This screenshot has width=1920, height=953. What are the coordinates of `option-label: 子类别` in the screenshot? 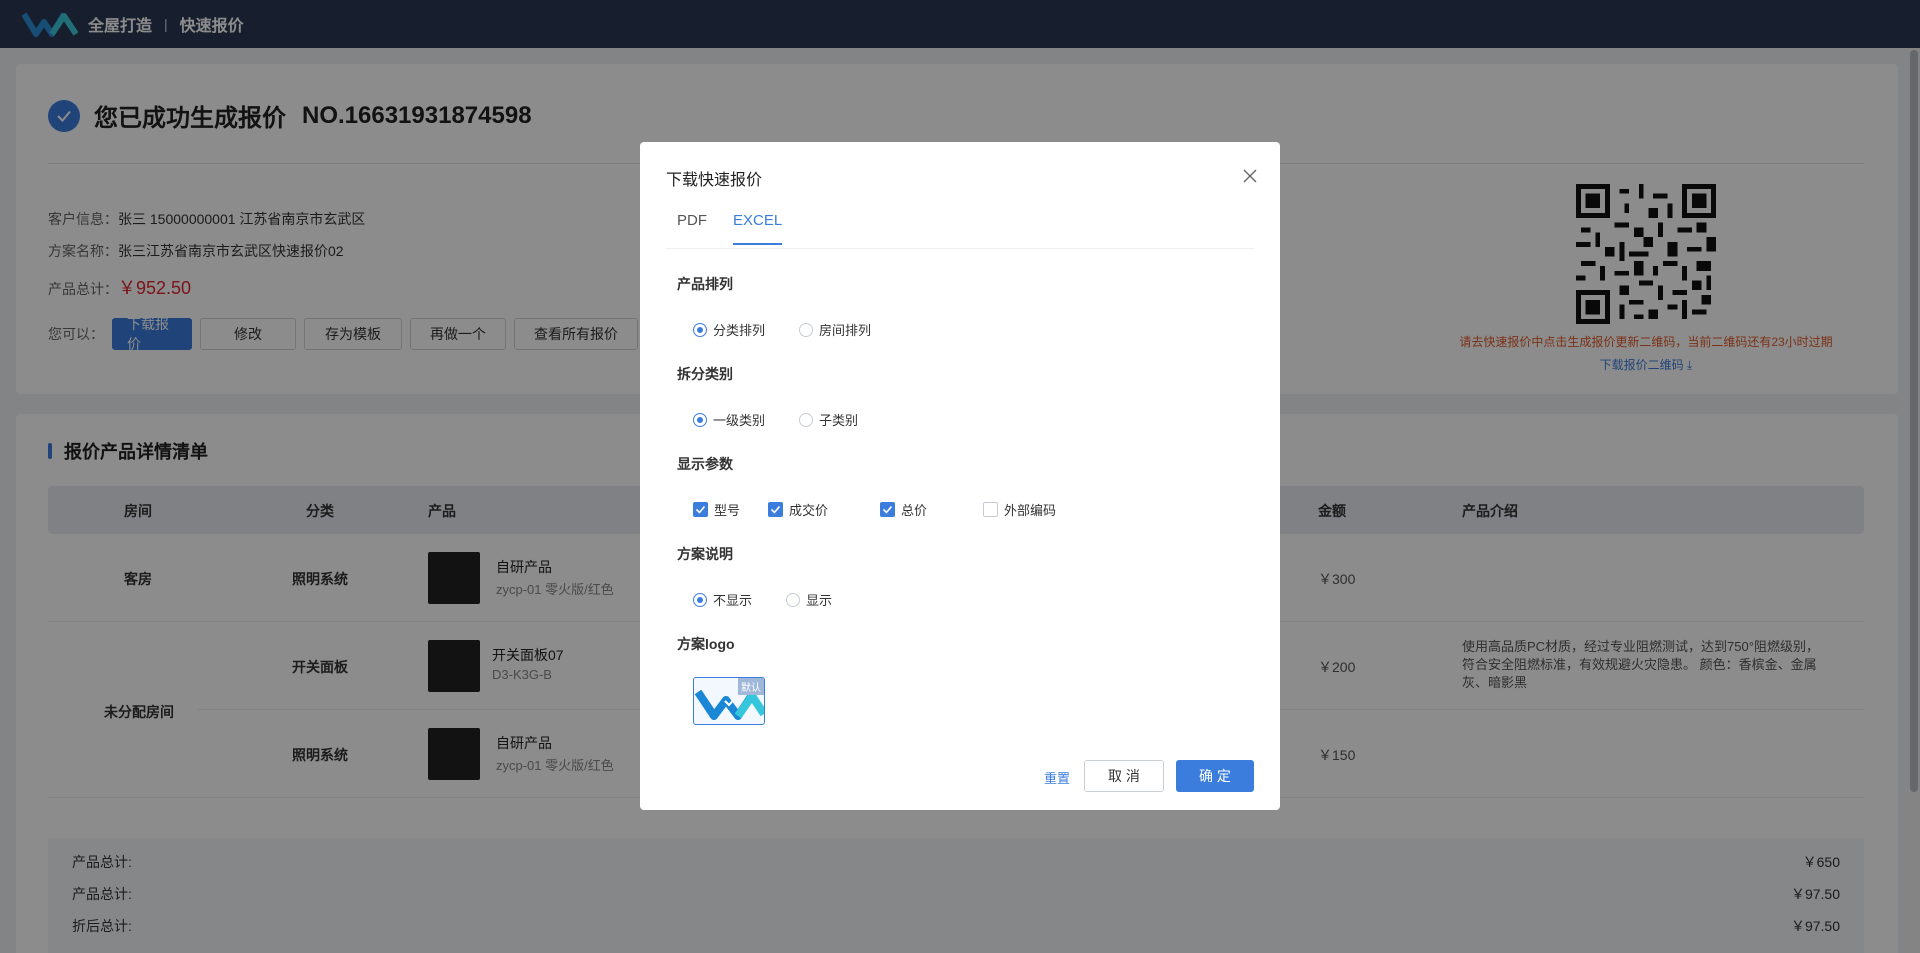 It's located at (839, 420).